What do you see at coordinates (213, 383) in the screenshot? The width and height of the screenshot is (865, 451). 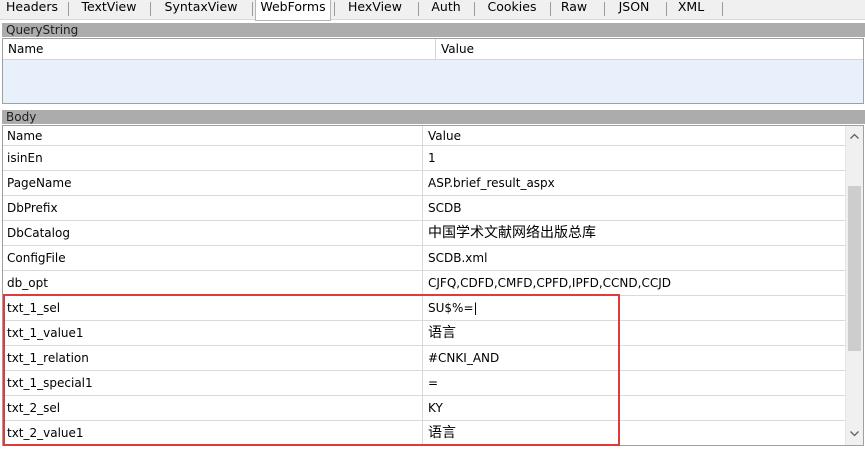 I see `row-name: txt_1_special1` at bounding box center [213, 383].